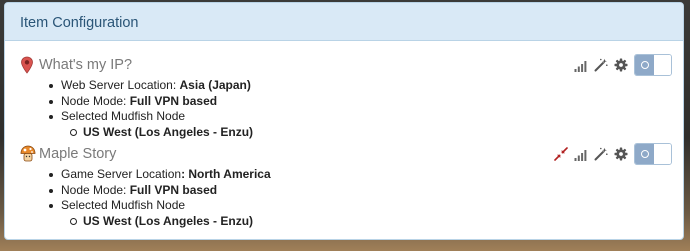 This screenshot has height=251, width=690. I want to click on panel-title: Item Configuration, so click(79, 23).